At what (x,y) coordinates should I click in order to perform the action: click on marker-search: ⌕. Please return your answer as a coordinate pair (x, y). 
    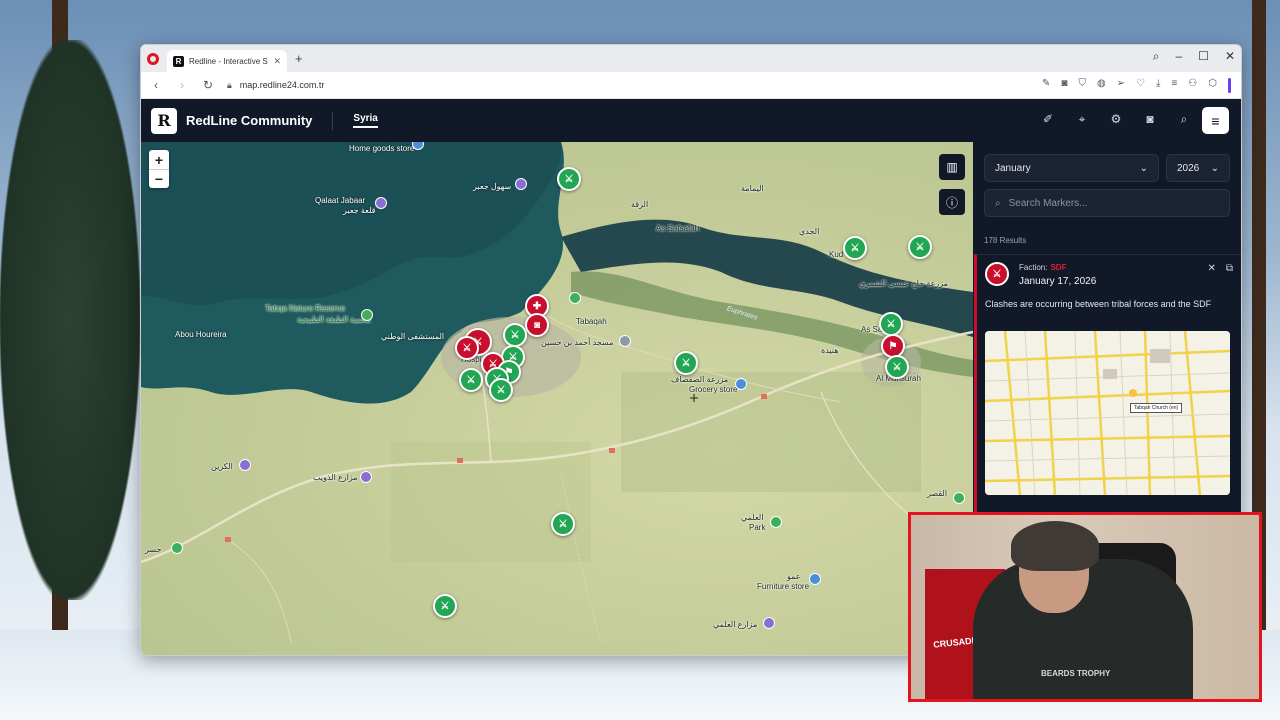
    Looking at the image, I should click on (1107, 203).